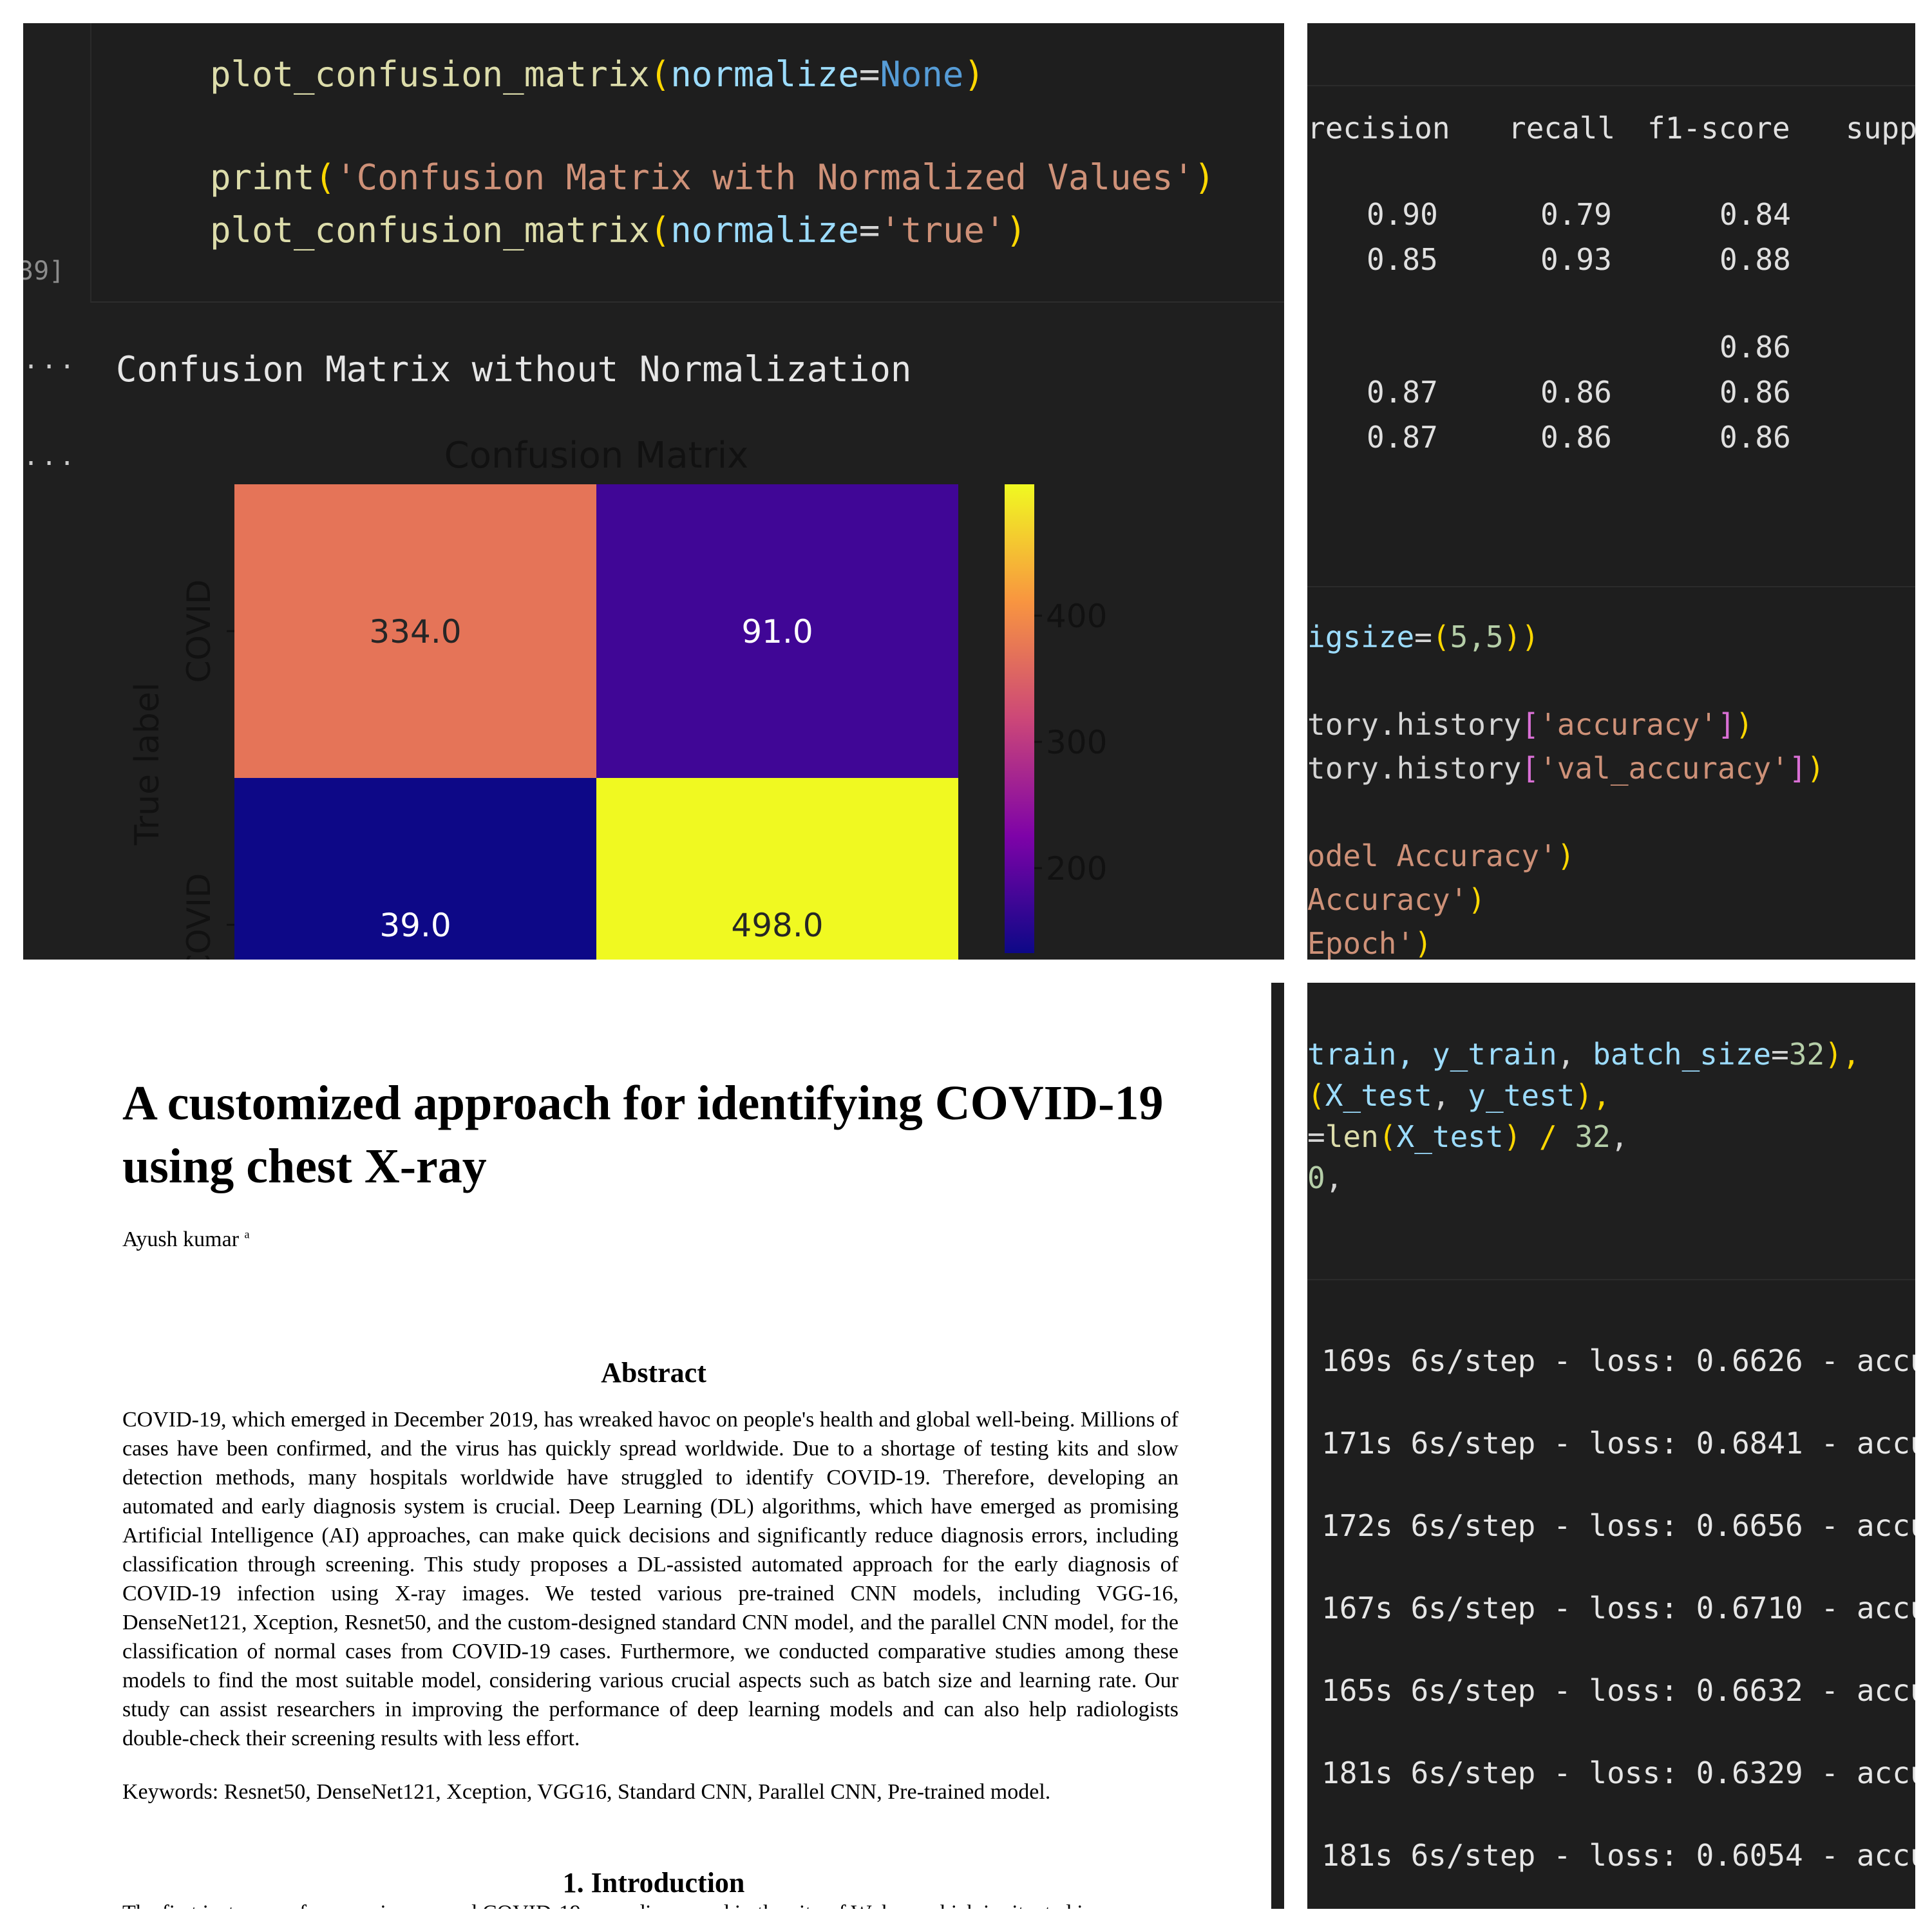  Describe the element at coordinates (415, 925) in the screenshot. I see `cell-value-label: 39.0` at that location.